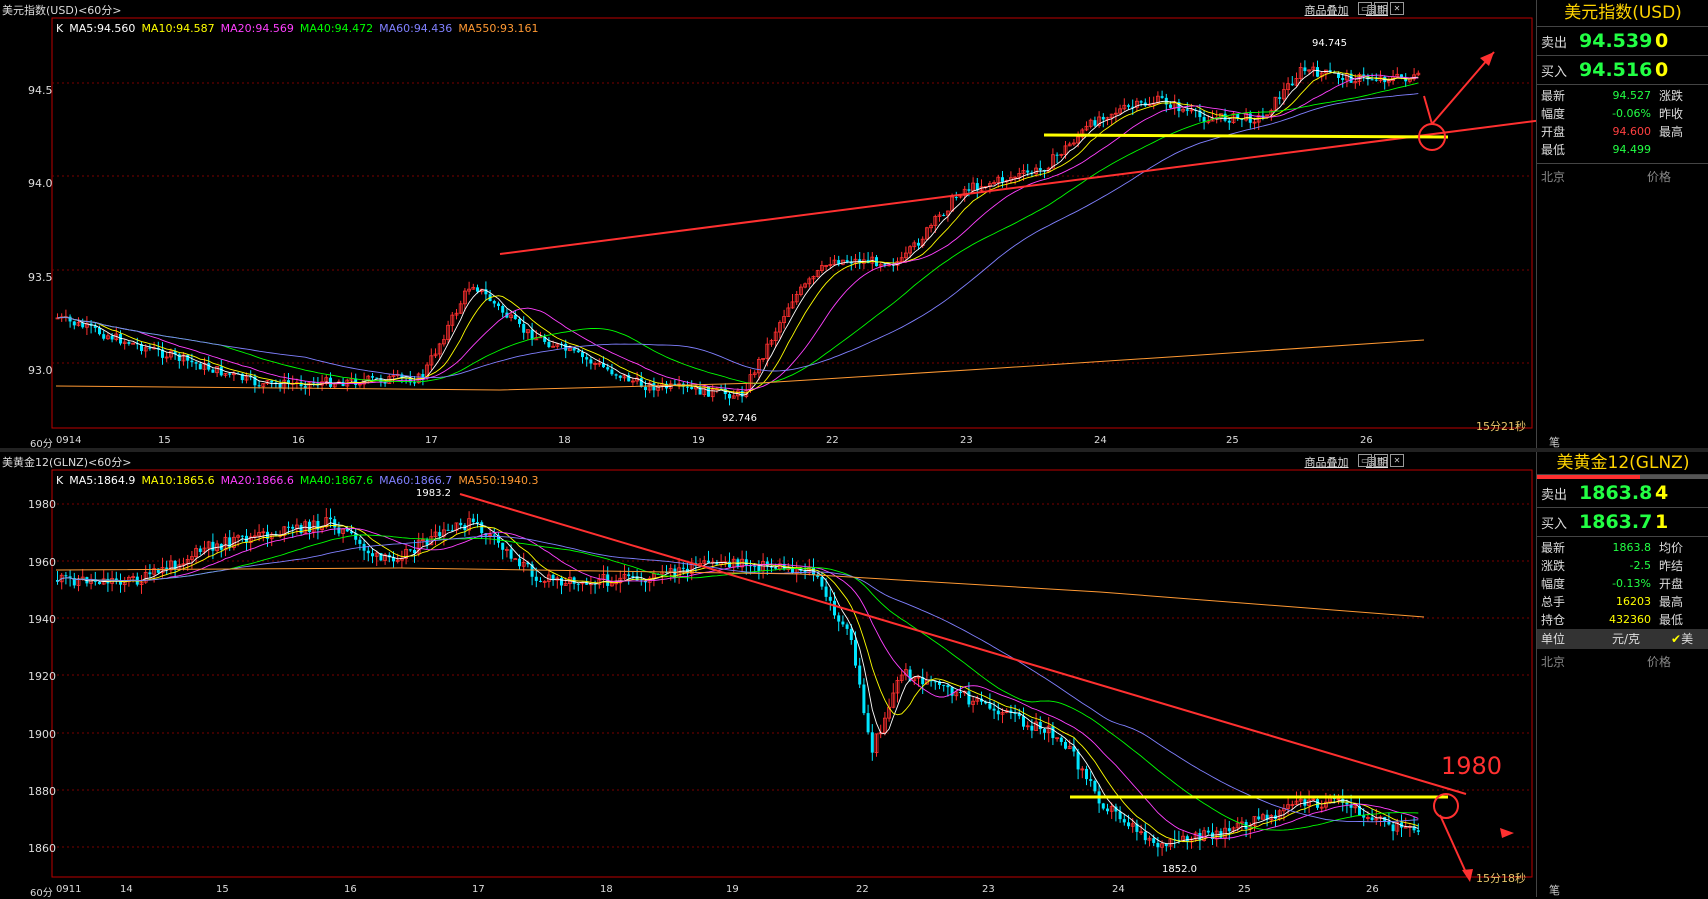  I want to click on x-tick: 19, so click(732, 889).